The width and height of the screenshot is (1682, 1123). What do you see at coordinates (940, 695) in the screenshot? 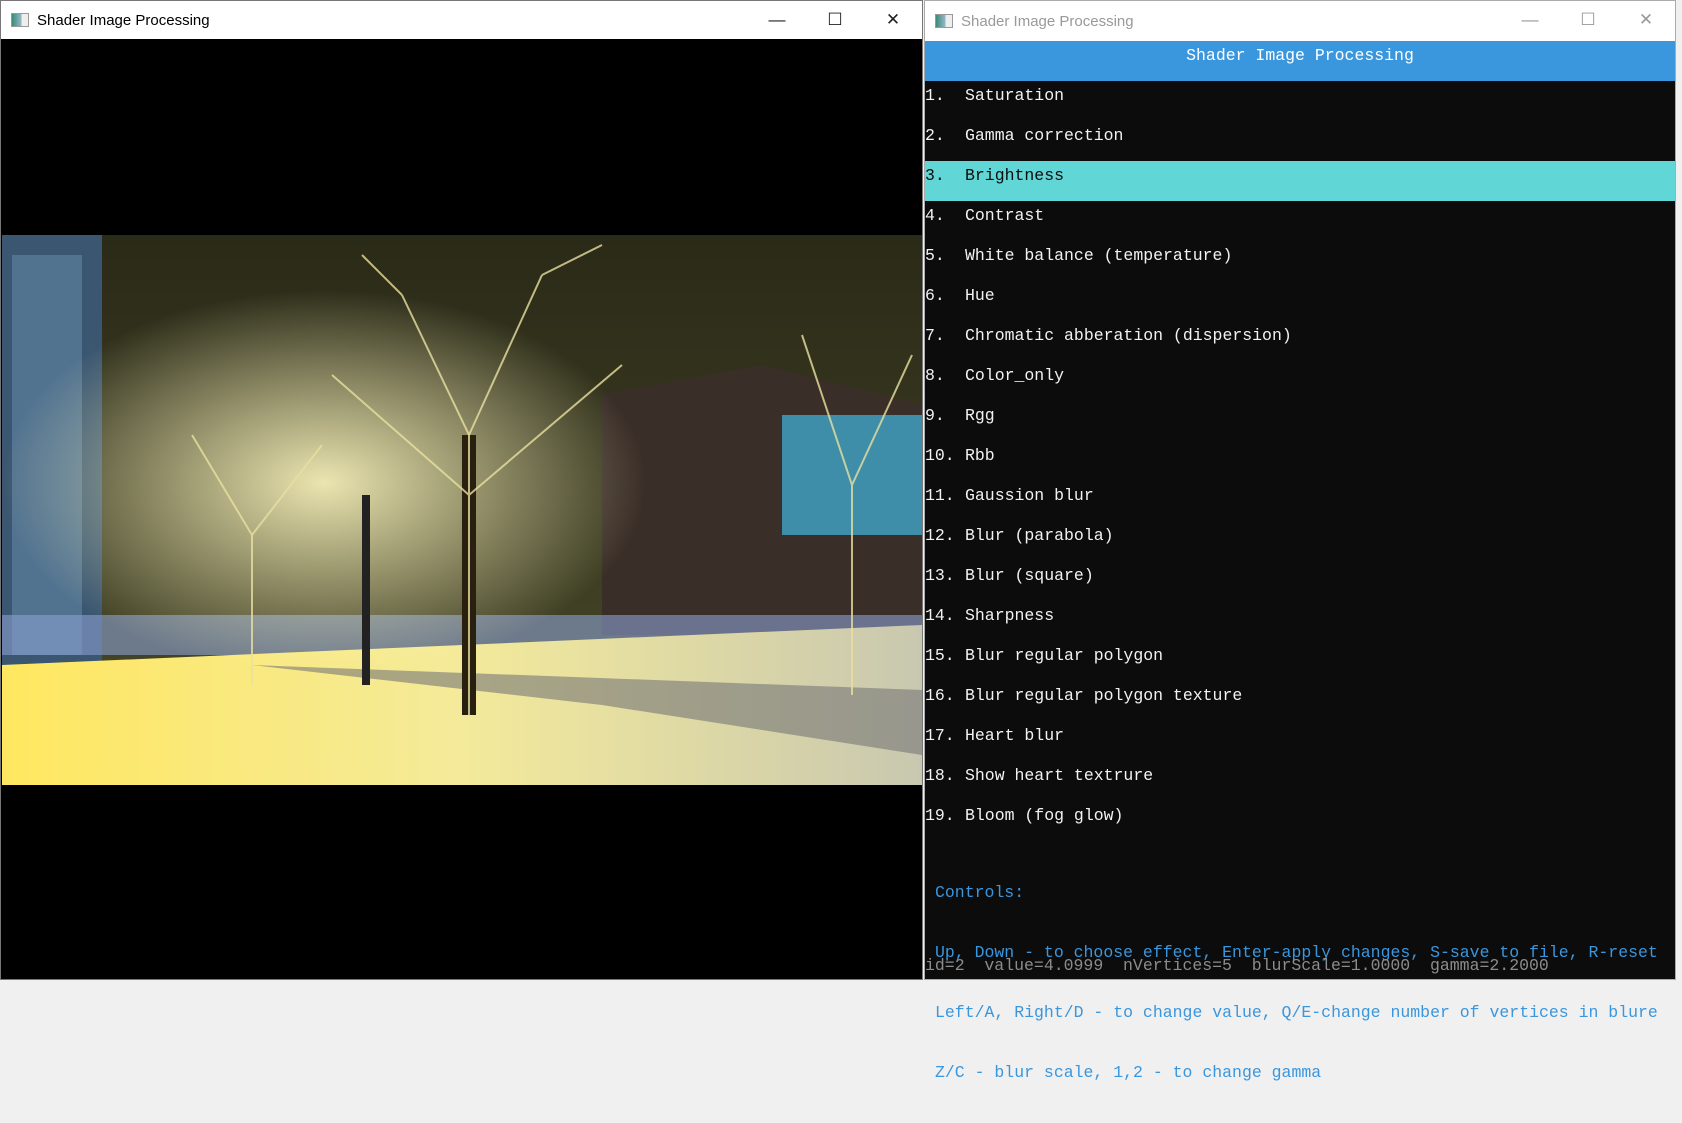
I see `menu-item-number: 16.` at bounding box center [940, 695].